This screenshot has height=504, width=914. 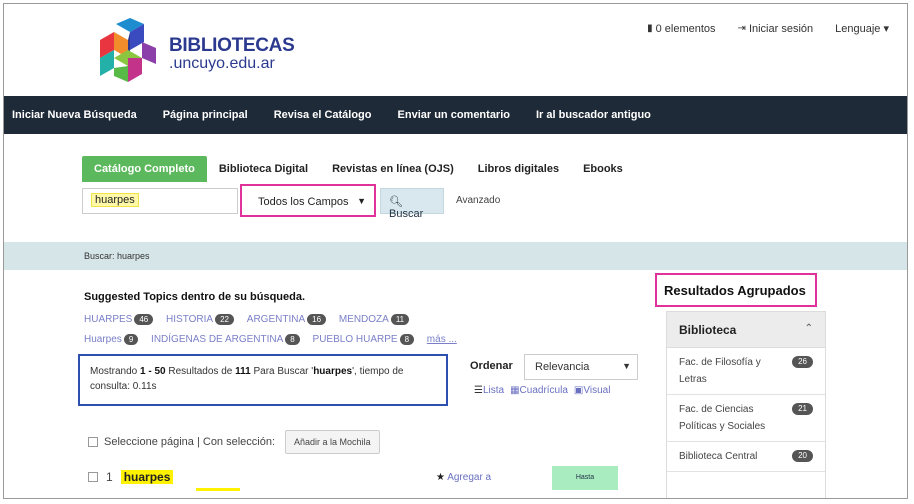 I want to click on cart-icon: ▮, so click(x=650, y=28).